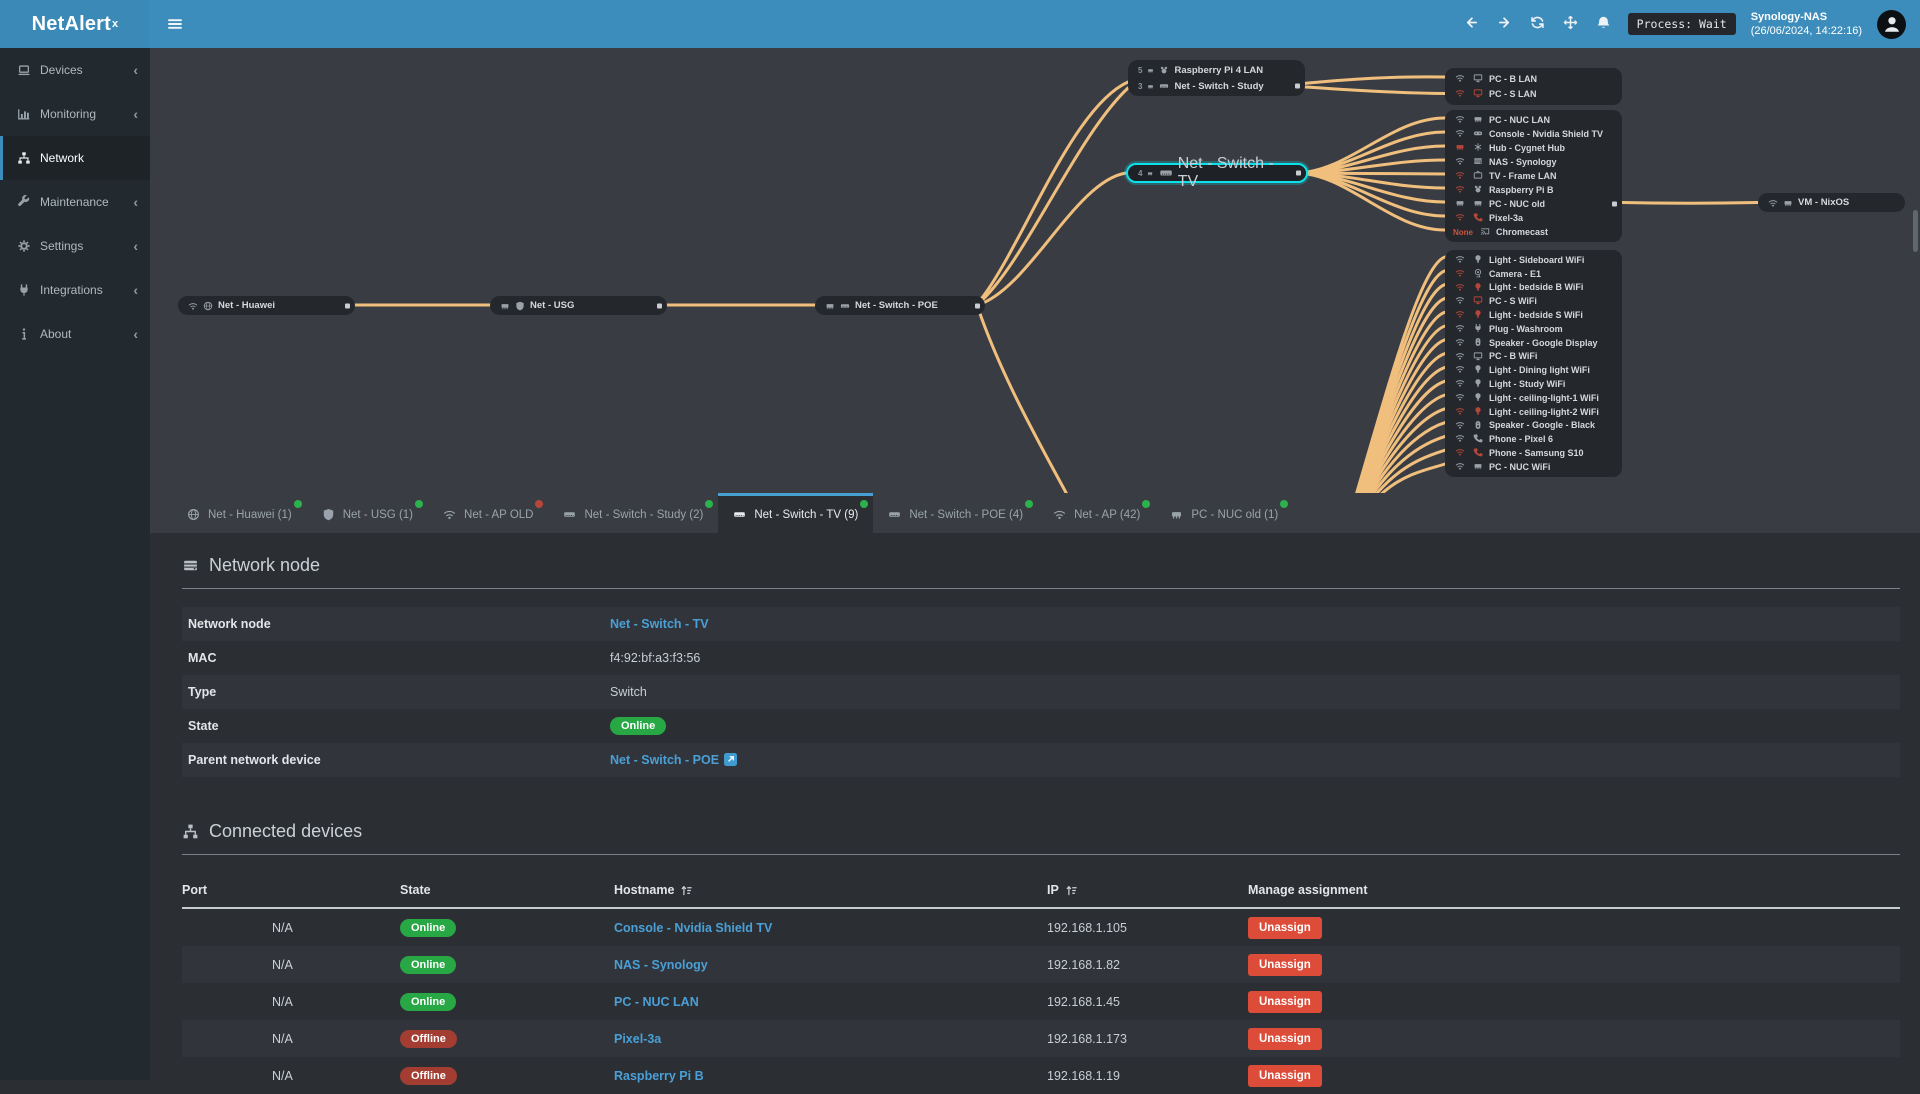 Image resolution: width=1920 pixels, height=1094 pixels. What do you see at coordinates (1216, 86) in the screenshot?
I see `topology-node: 3 Net - Switch - Study` at bounding box center [1216, 86].